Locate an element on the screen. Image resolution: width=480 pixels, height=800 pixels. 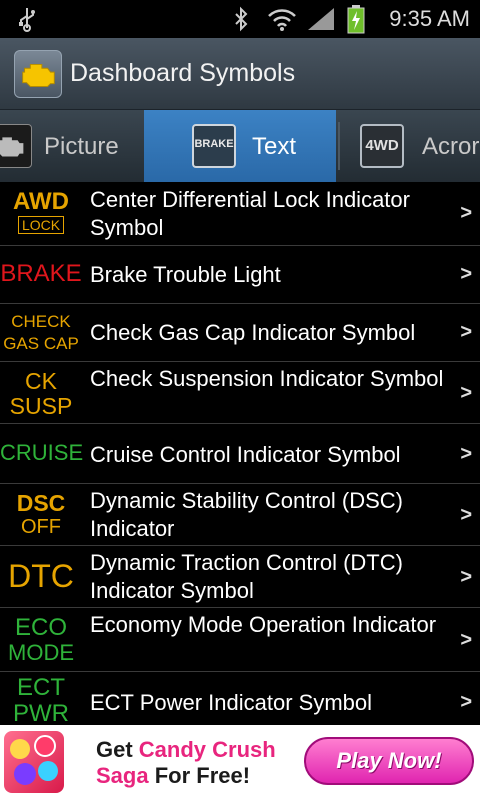
status-bar: 9:35 AM is located at coordinates (240, 19).